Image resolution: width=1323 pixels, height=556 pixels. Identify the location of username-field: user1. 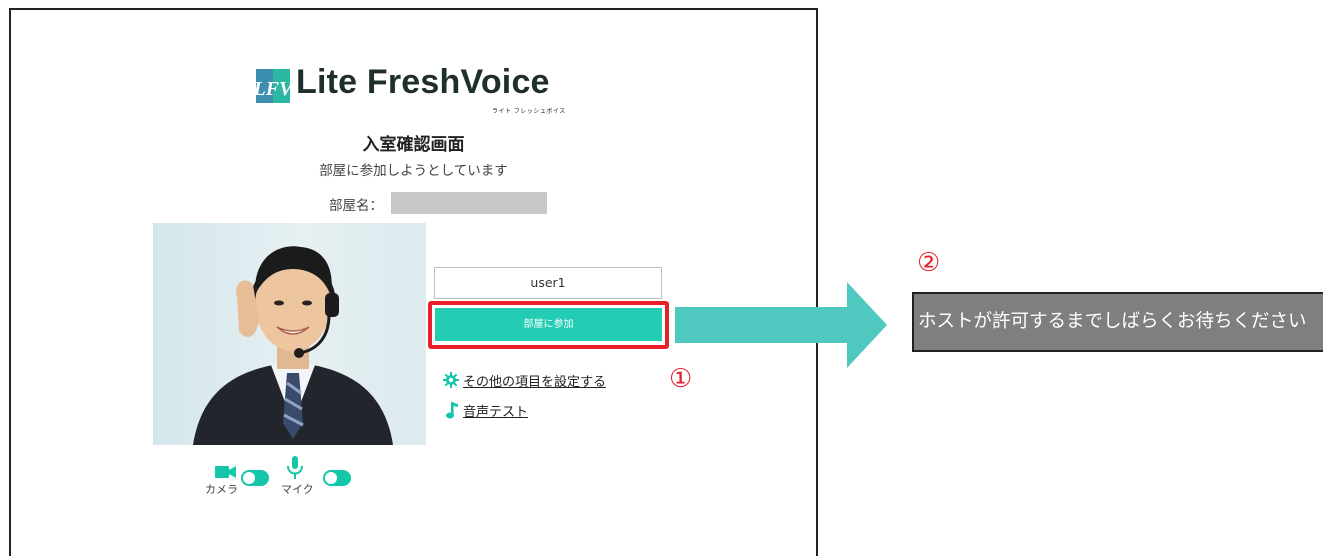
(548, 283).